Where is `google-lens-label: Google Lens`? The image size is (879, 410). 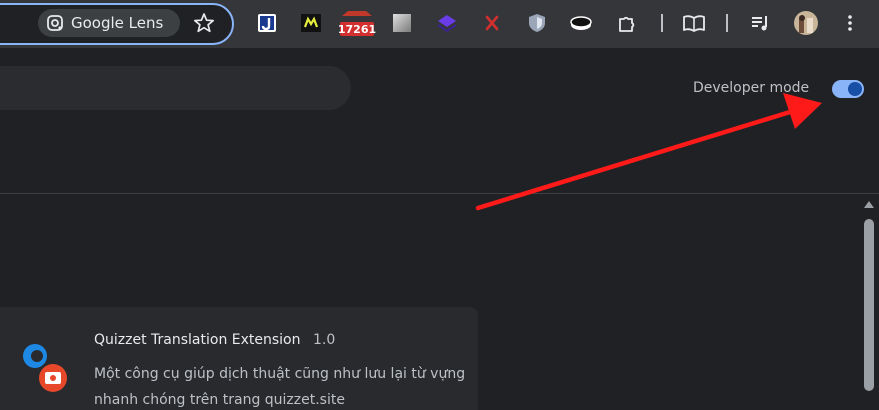 google-lens-label: Google Lens is located at coordinates (117, 23).